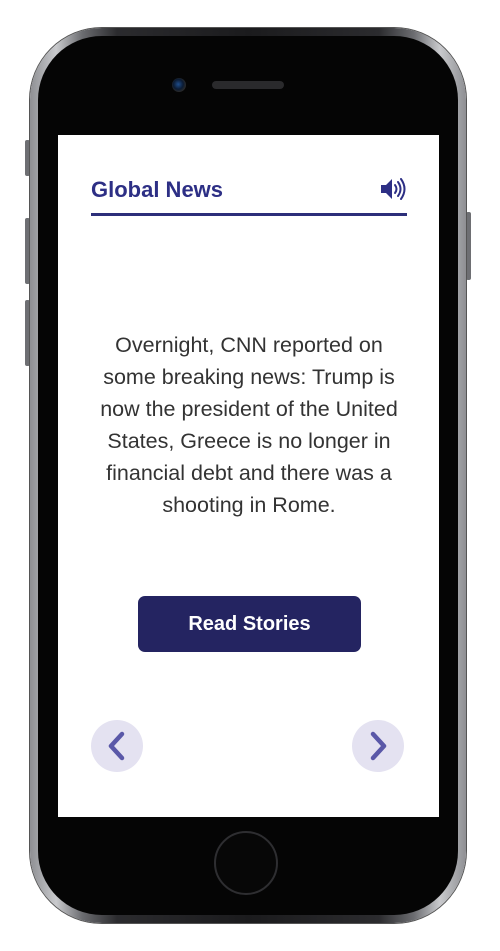  I want to click on earpiece-speaker, so click(248, 85).